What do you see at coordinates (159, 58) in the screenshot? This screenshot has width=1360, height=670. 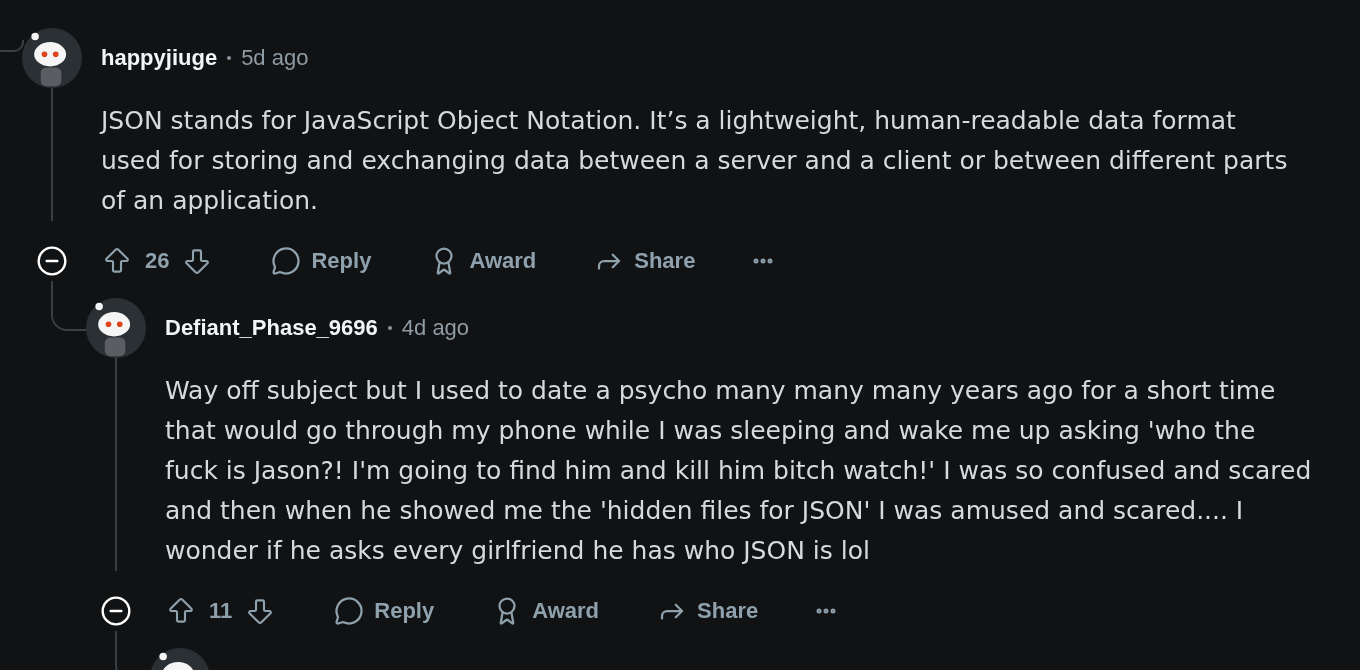 I see `username: happyjiuge` at bounding box center [159, 58].